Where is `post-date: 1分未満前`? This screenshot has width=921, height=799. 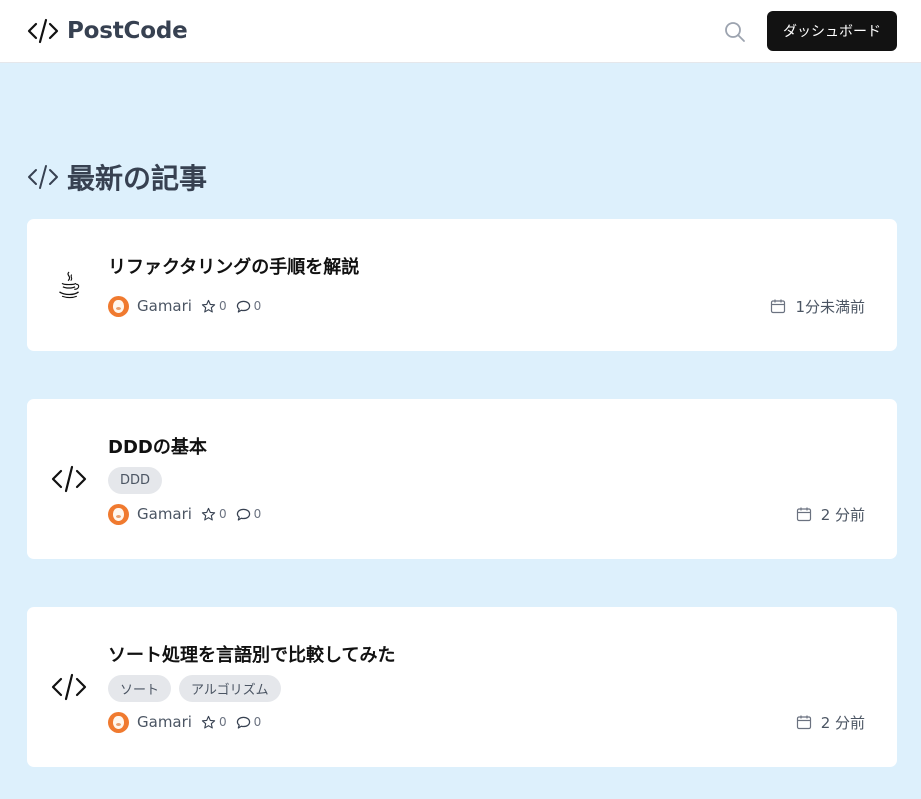 post-date: 1分未満前 is located at coordinates (817, 306).